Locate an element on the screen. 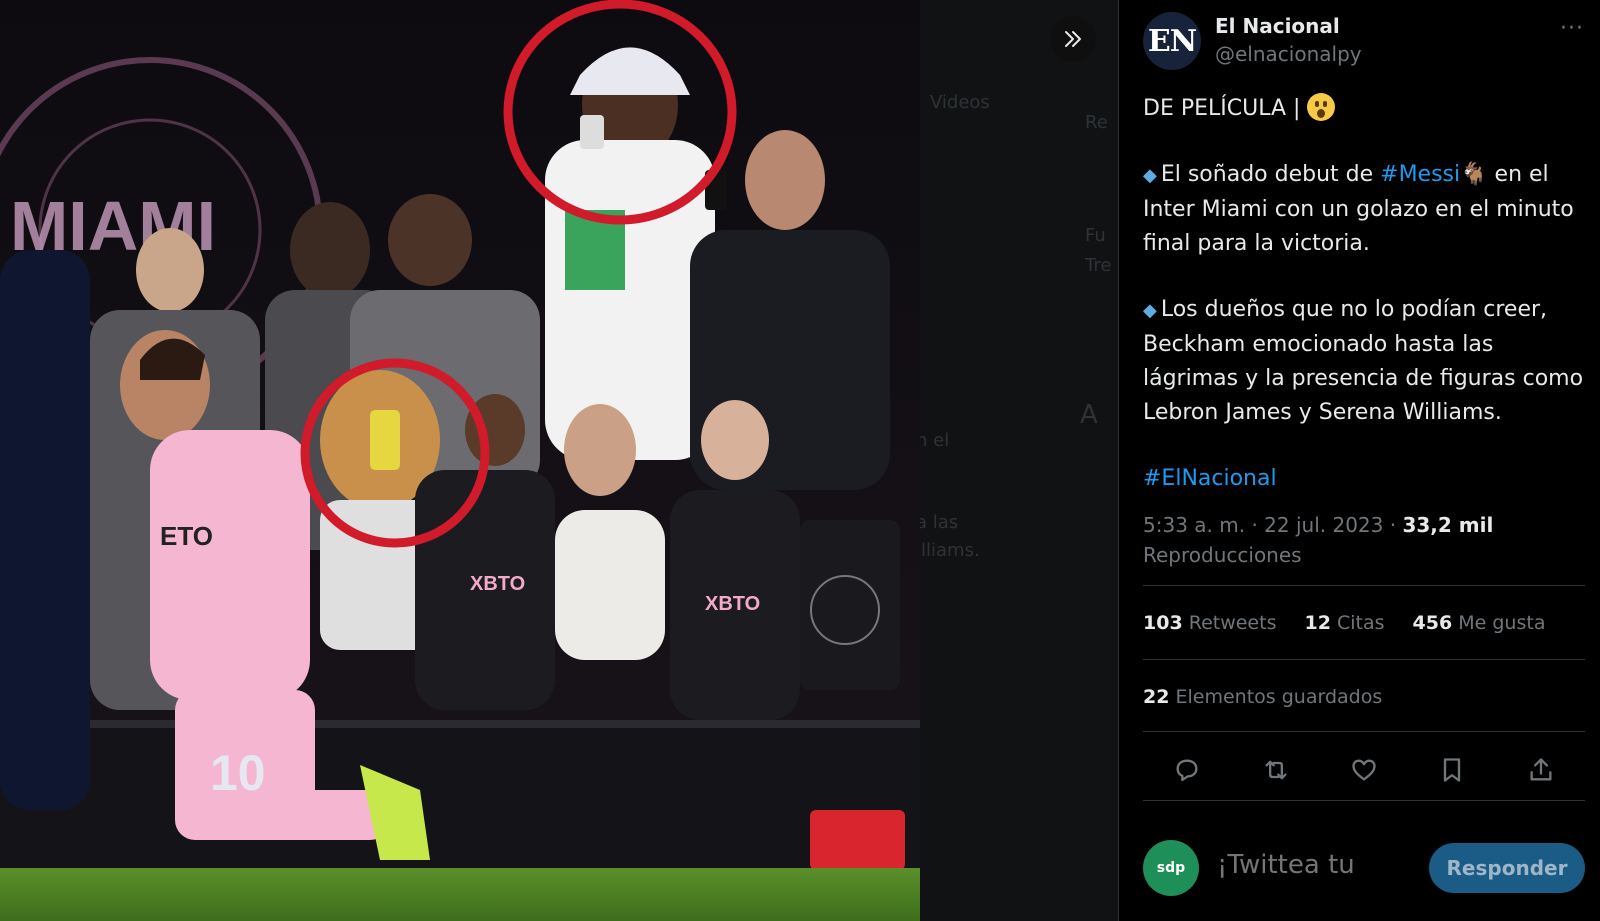 Image resolution: width=1600 pixels, height=921 pixels. ghost-text: Videos is located at coordinates (960, 102).